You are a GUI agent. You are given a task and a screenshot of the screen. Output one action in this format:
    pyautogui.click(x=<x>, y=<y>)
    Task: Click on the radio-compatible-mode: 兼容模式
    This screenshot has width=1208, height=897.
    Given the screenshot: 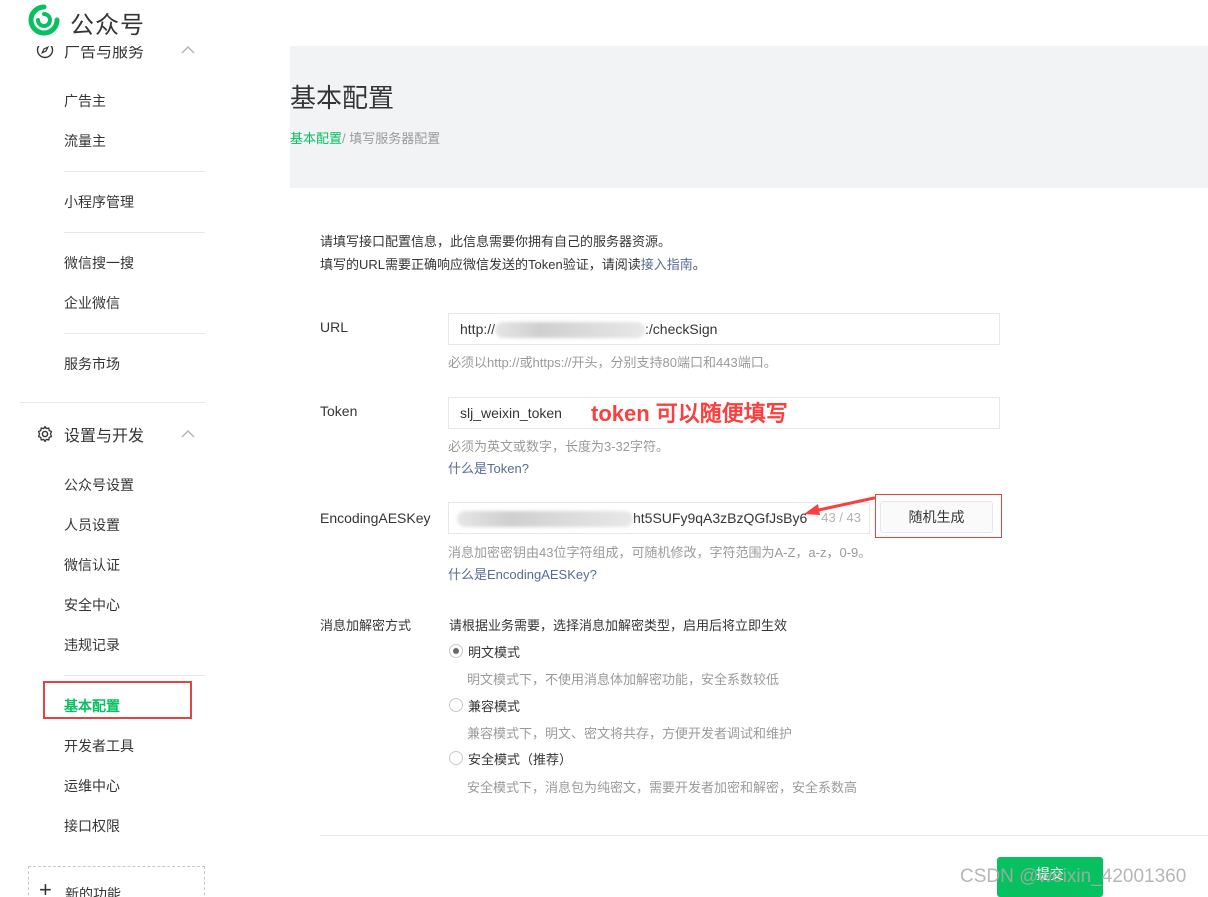 What is the action you would take?
    pyautogui.click(x=484, y=705)
    